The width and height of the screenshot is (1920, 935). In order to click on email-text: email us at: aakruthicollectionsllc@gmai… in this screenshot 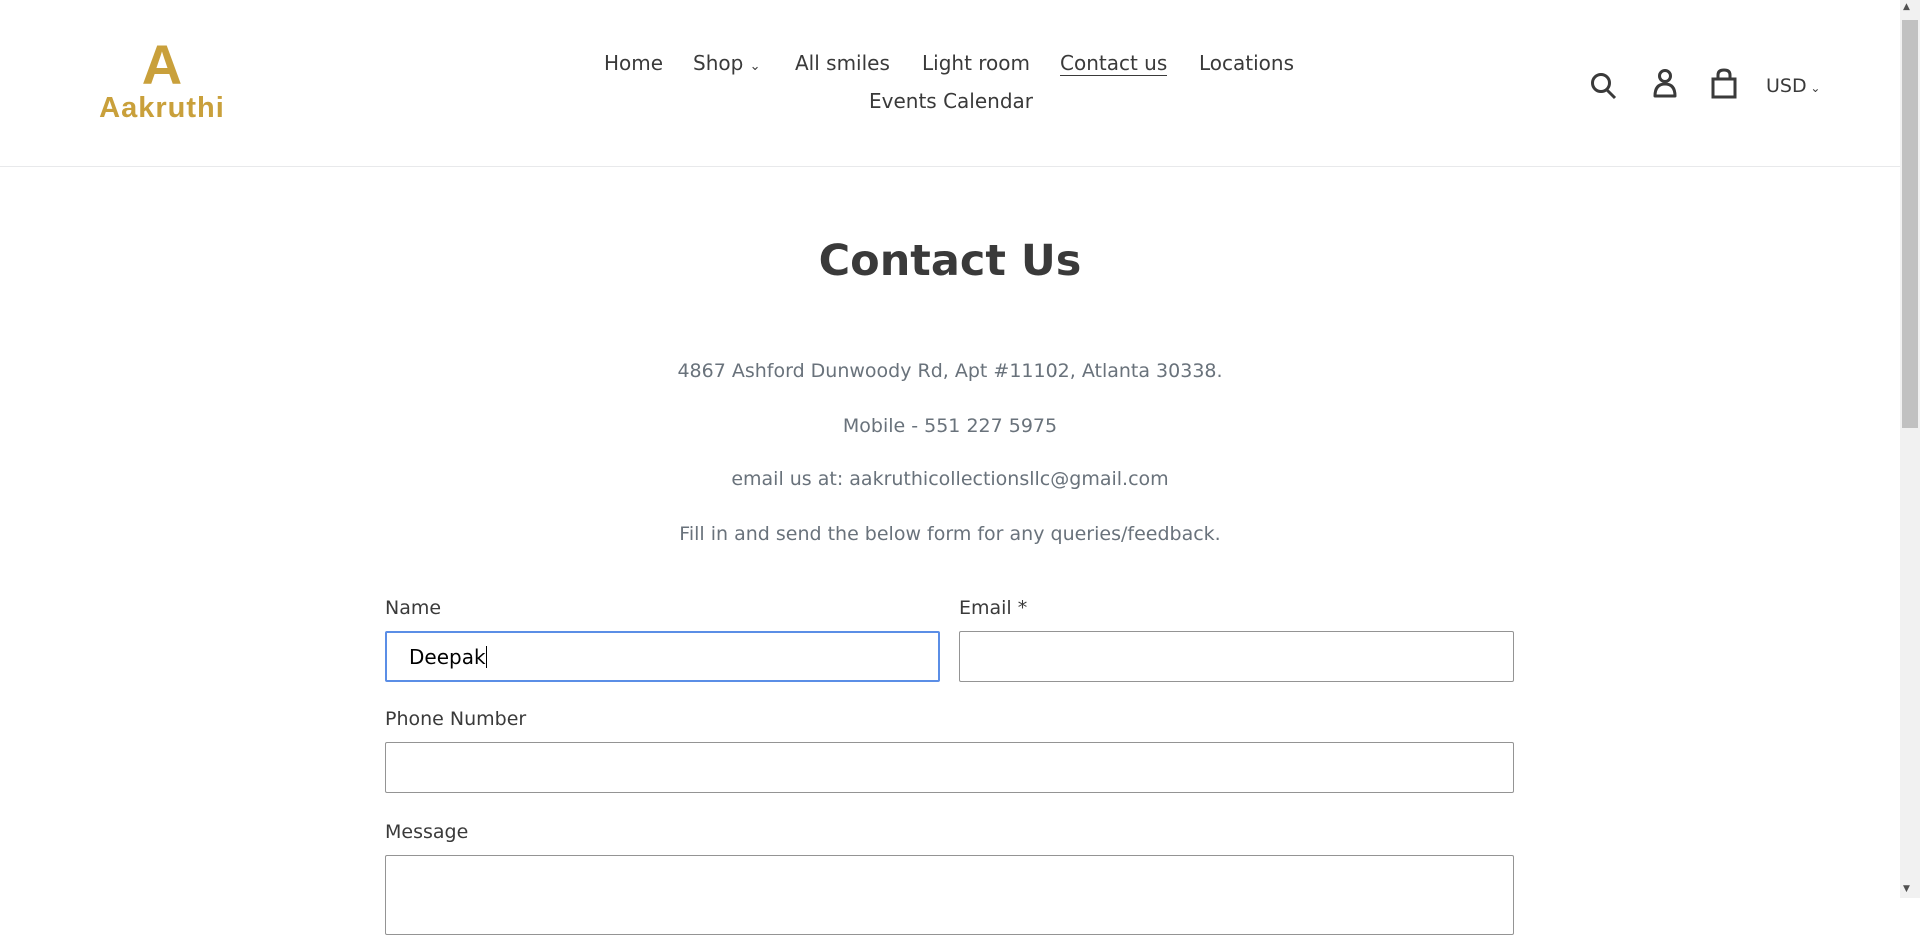, I will do `click(950, 479)`.